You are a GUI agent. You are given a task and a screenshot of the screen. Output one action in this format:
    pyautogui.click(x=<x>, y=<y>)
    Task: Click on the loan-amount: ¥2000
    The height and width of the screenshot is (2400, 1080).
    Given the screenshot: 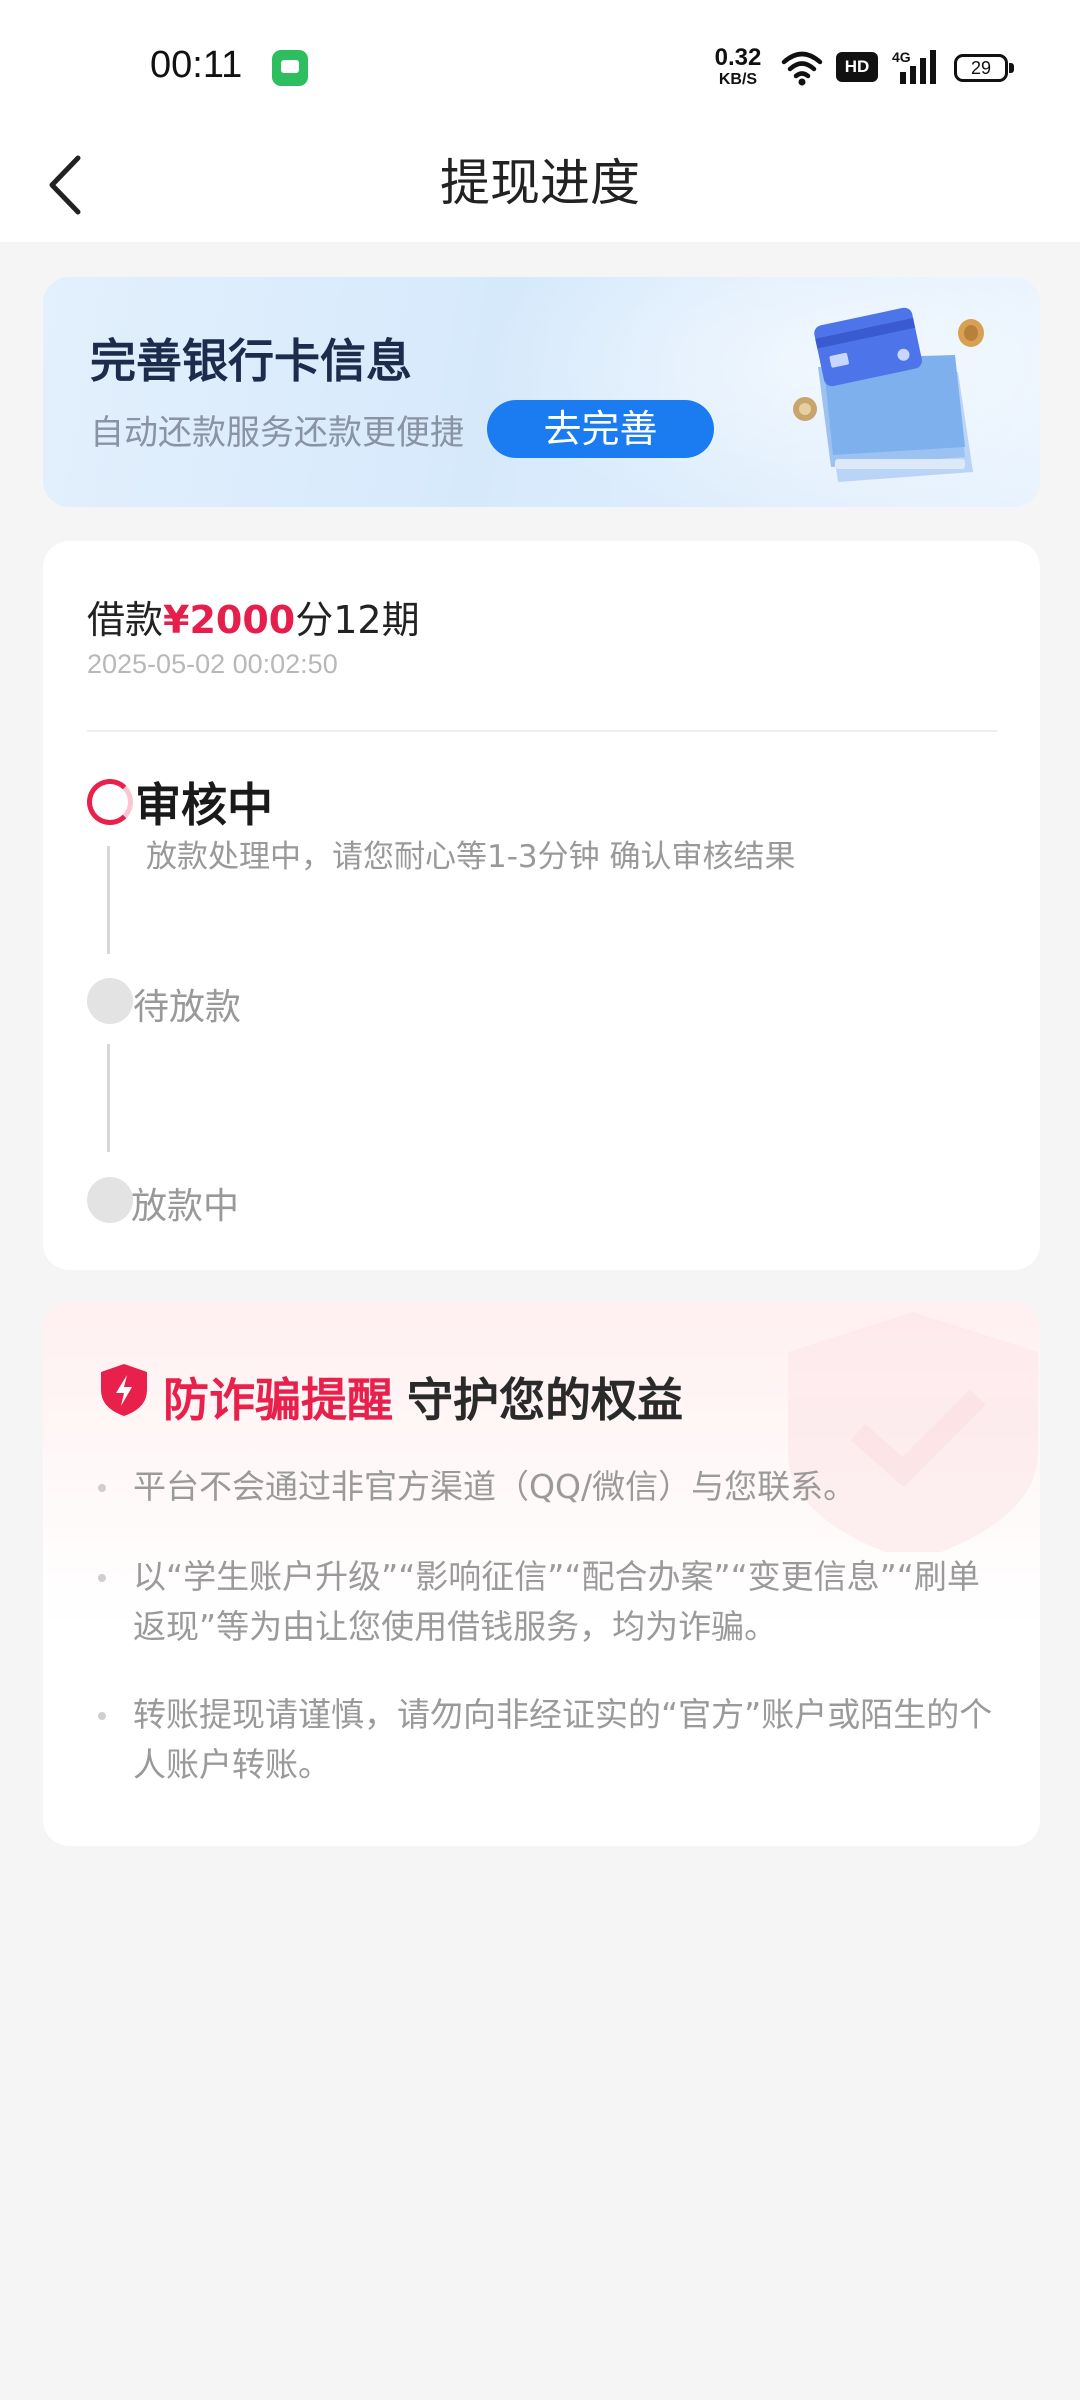 What is the action you would take?
    pyautogui.click(x=229, y=620)
    